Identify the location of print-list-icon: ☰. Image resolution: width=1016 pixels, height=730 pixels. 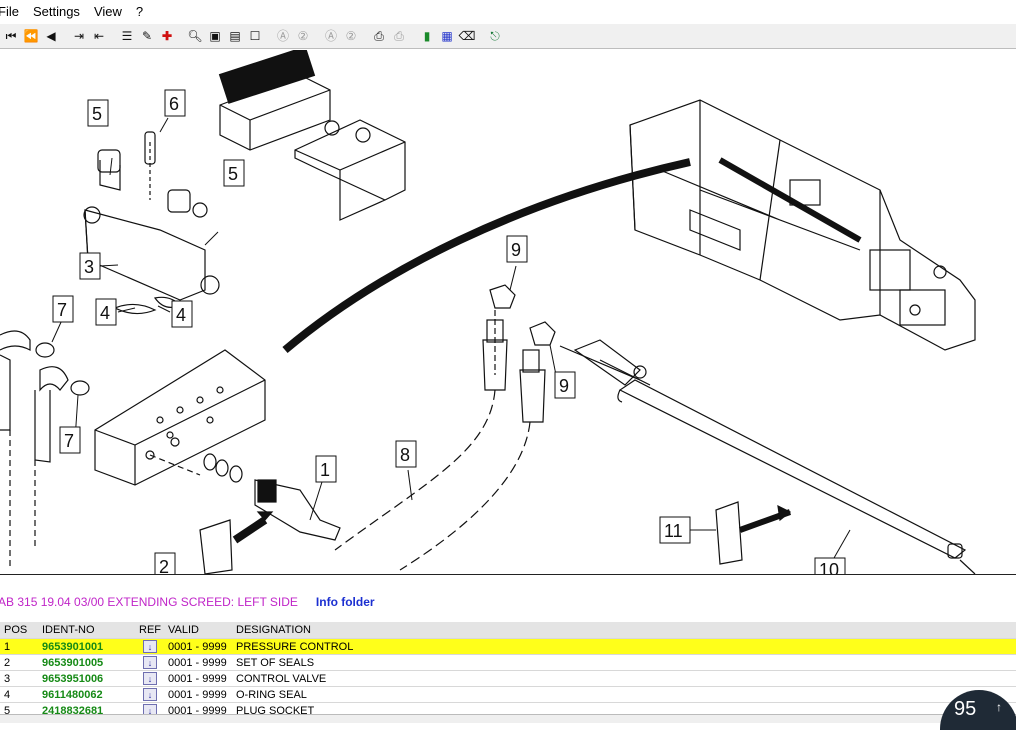
(127, 36).